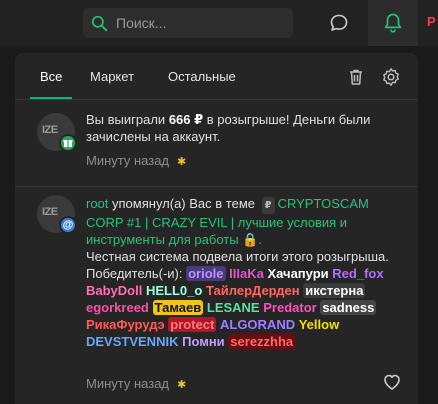 The height and width of the screenshot is (404, 438). I want to click on winner-username: Хачапури, so click(297, 273).